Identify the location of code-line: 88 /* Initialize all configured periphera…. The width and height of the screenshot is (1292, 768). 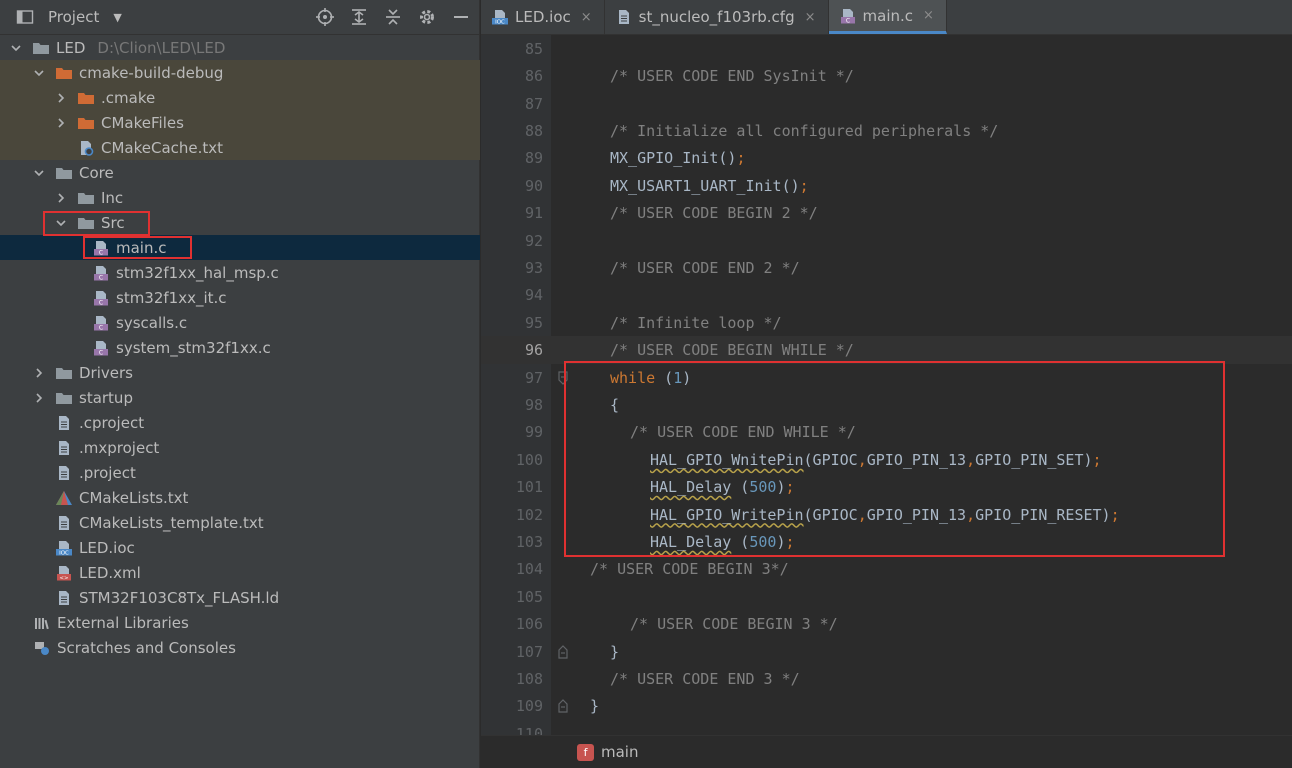
(886, 131).